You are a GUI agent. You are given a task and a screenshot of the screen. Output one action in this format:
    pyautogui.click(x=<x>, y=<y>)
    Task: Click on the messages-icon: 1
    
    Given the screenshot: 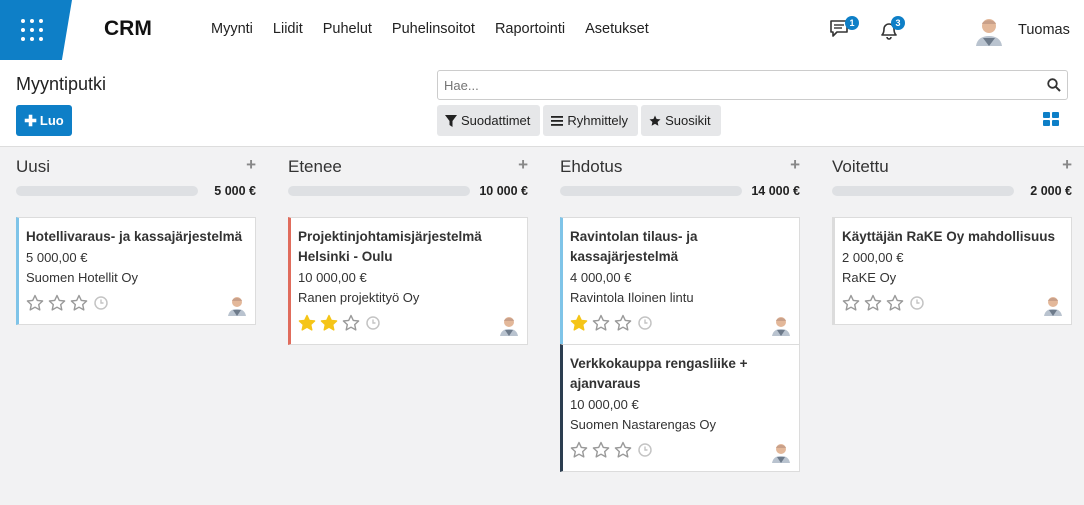 What is the action you would take?
    pyautogui.click(x=844, y=29)
    